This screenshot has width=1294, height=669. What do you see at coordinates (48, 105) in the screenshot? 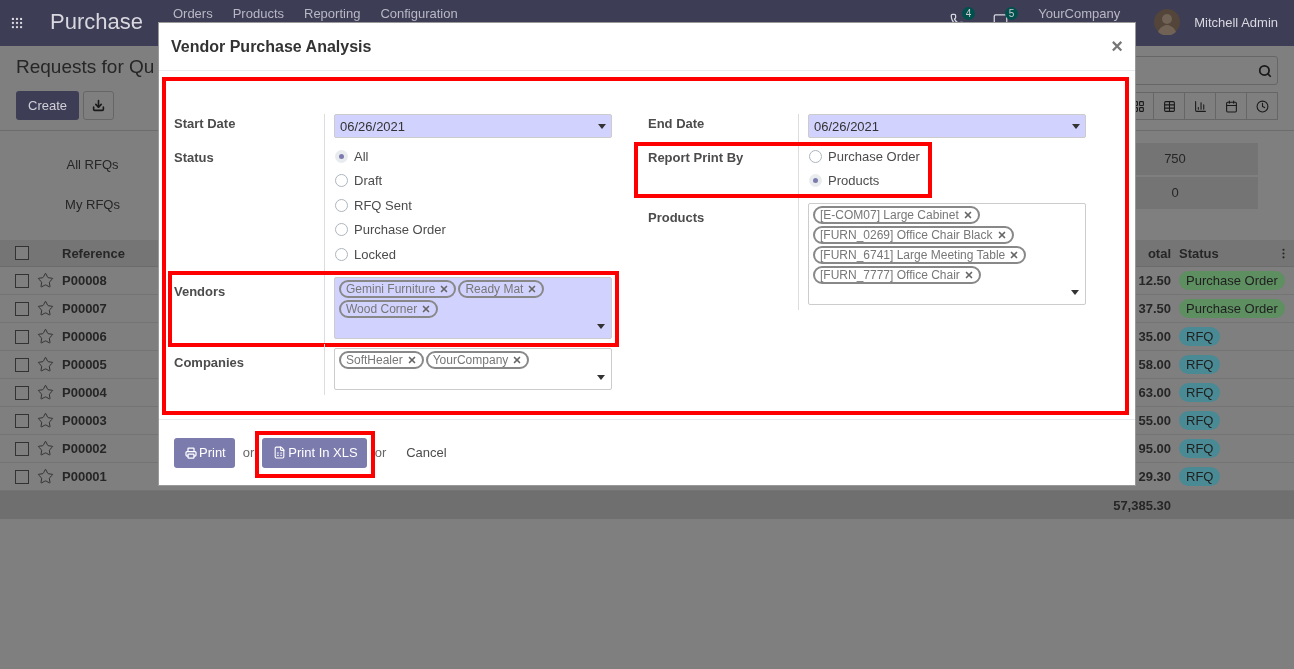
I see `create-button: Create` at bounding box center [48, 105].